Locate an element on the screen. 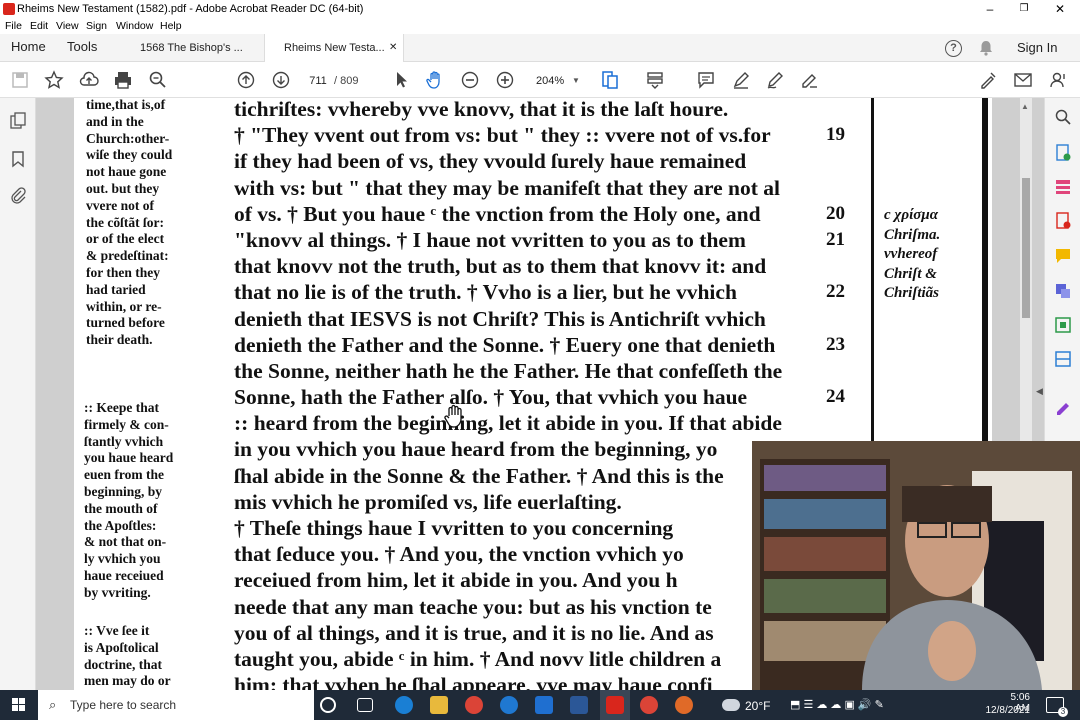 This screenshot has width=1080, height=723. scroll-up-icon: ▲ is located at coordinates (1025, 106).